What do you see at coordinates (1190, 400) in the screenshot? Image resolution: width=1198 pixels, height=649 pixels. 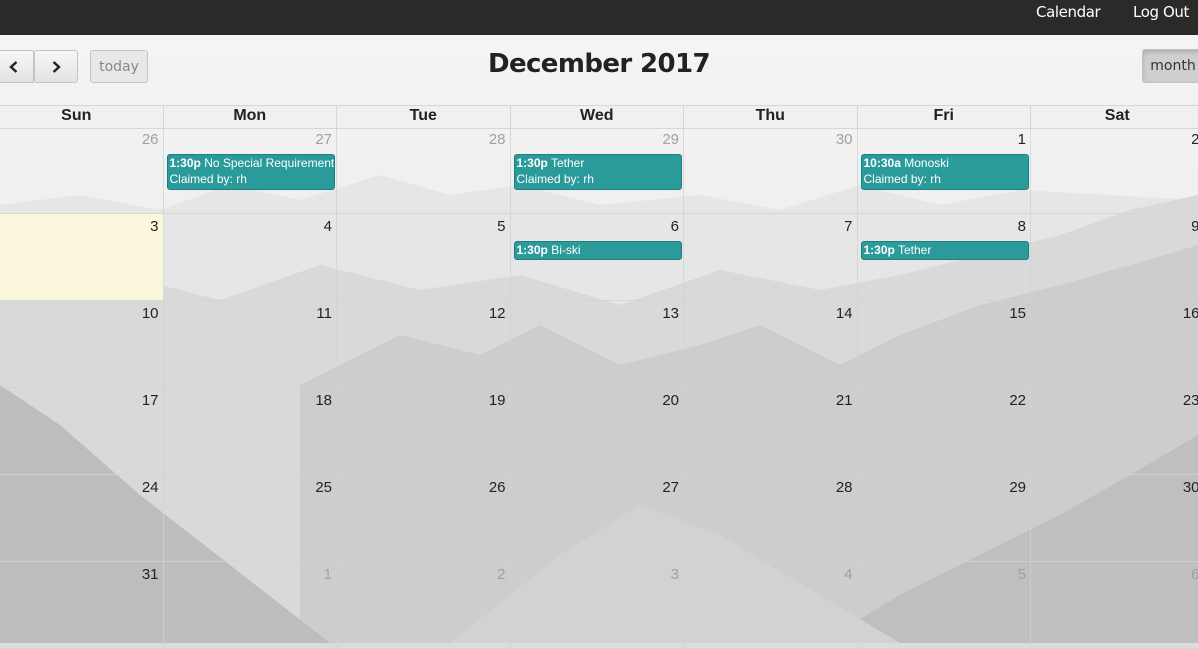 I see `day-number: 23` at bounding box center [1190, 400].